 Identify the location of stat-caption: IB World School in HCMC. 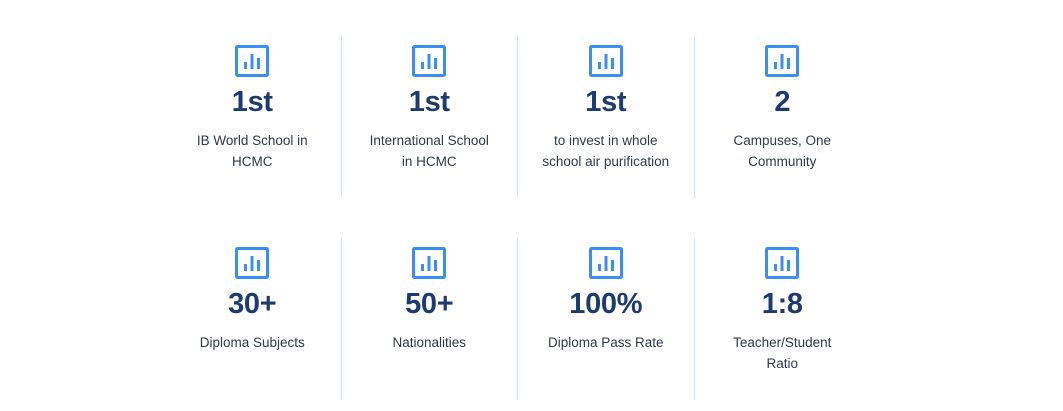
(252, 151).